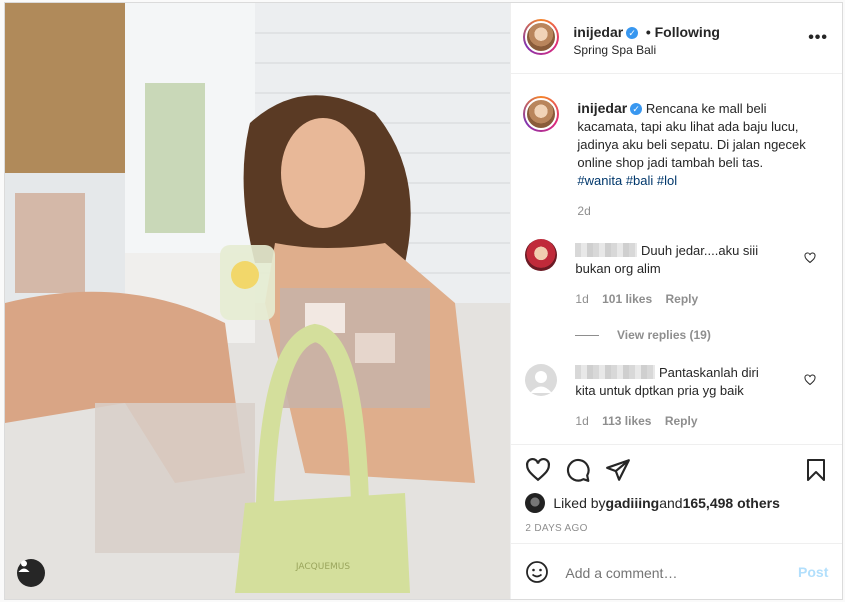 The image size is (845, 602). Describe the element at coordinates (31, 573) in the screenshot. I see `user-tag-button` at that location.